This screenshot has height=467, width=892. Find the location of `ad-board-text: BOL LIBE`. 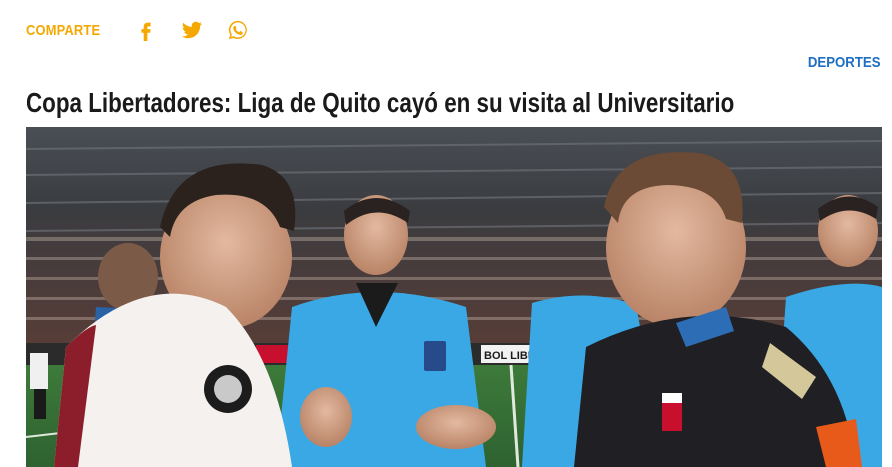

ad-board-text: BOL LIBE is located at coordinates (509, 356).